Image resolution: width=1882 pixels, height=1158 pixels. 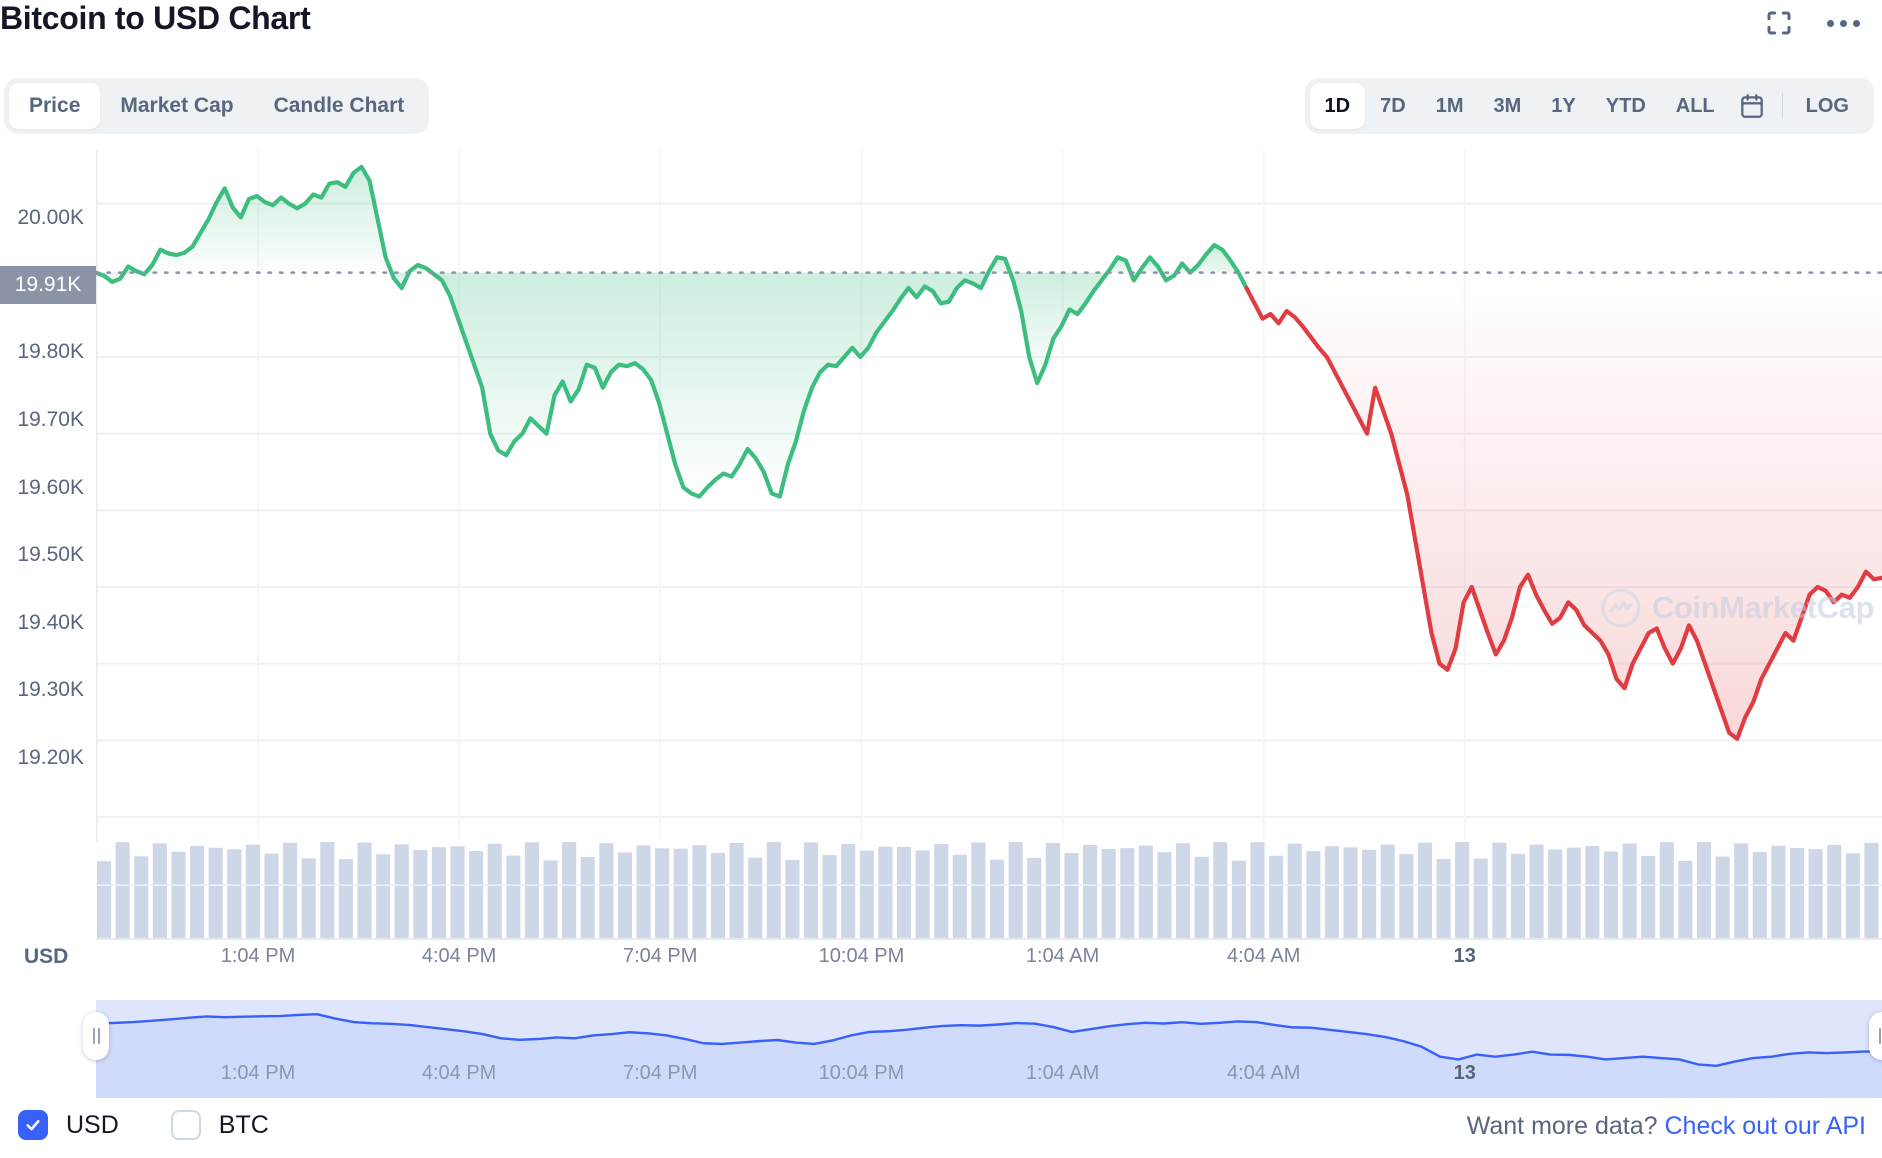 What do you see at coordinates (1752, 106) in the screenshot?
I see `calendar-icon` at bounding box center [1752, 106].